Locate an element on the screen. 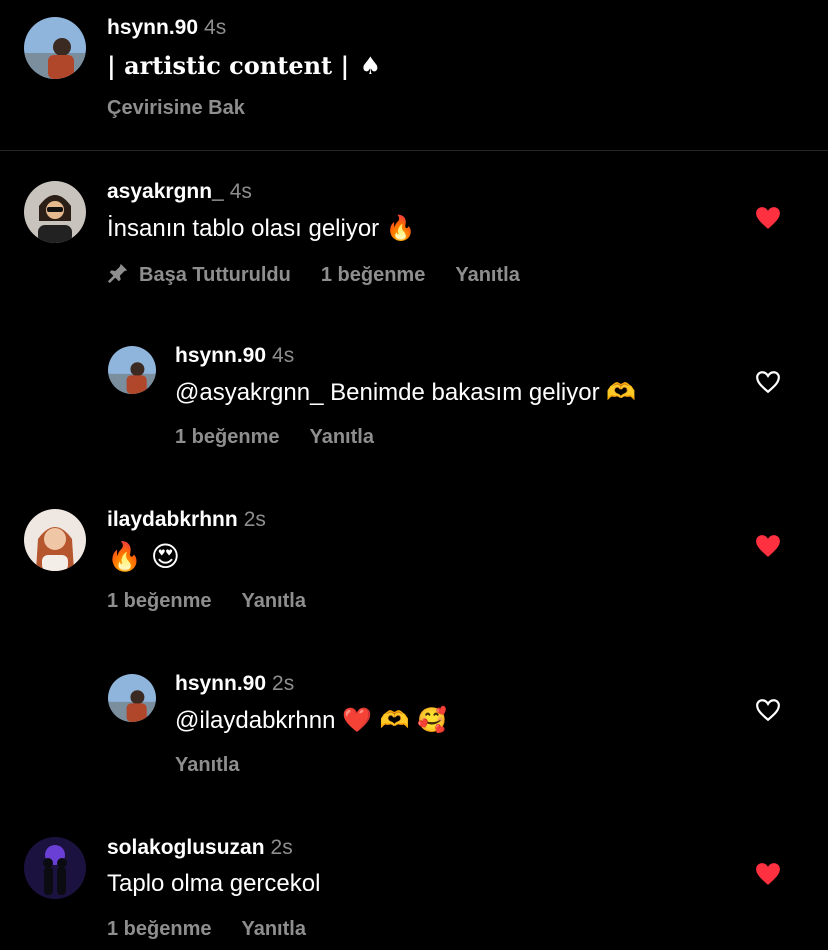  caption-text-line: | artistic content | ♠ is located at coordinates (244, 65).